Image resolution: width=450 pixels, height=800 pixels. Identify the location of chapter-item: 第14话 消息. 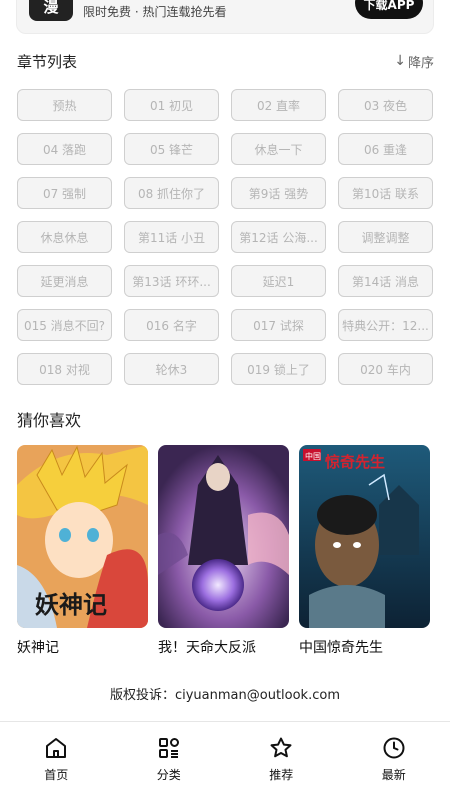
(385, 281).